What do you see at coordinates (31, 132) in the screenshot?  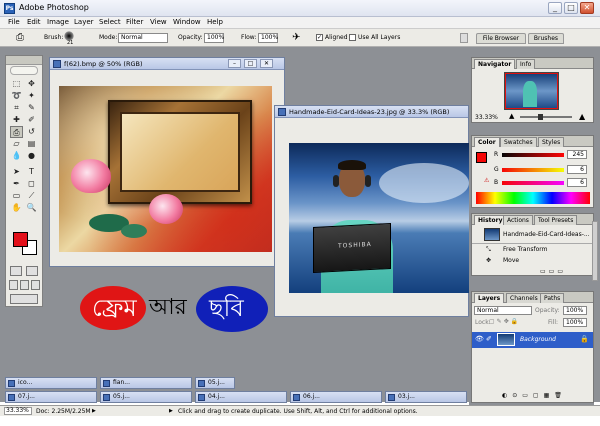 I see `history-brush-icon: ↺` at bounding box center [31, 132].